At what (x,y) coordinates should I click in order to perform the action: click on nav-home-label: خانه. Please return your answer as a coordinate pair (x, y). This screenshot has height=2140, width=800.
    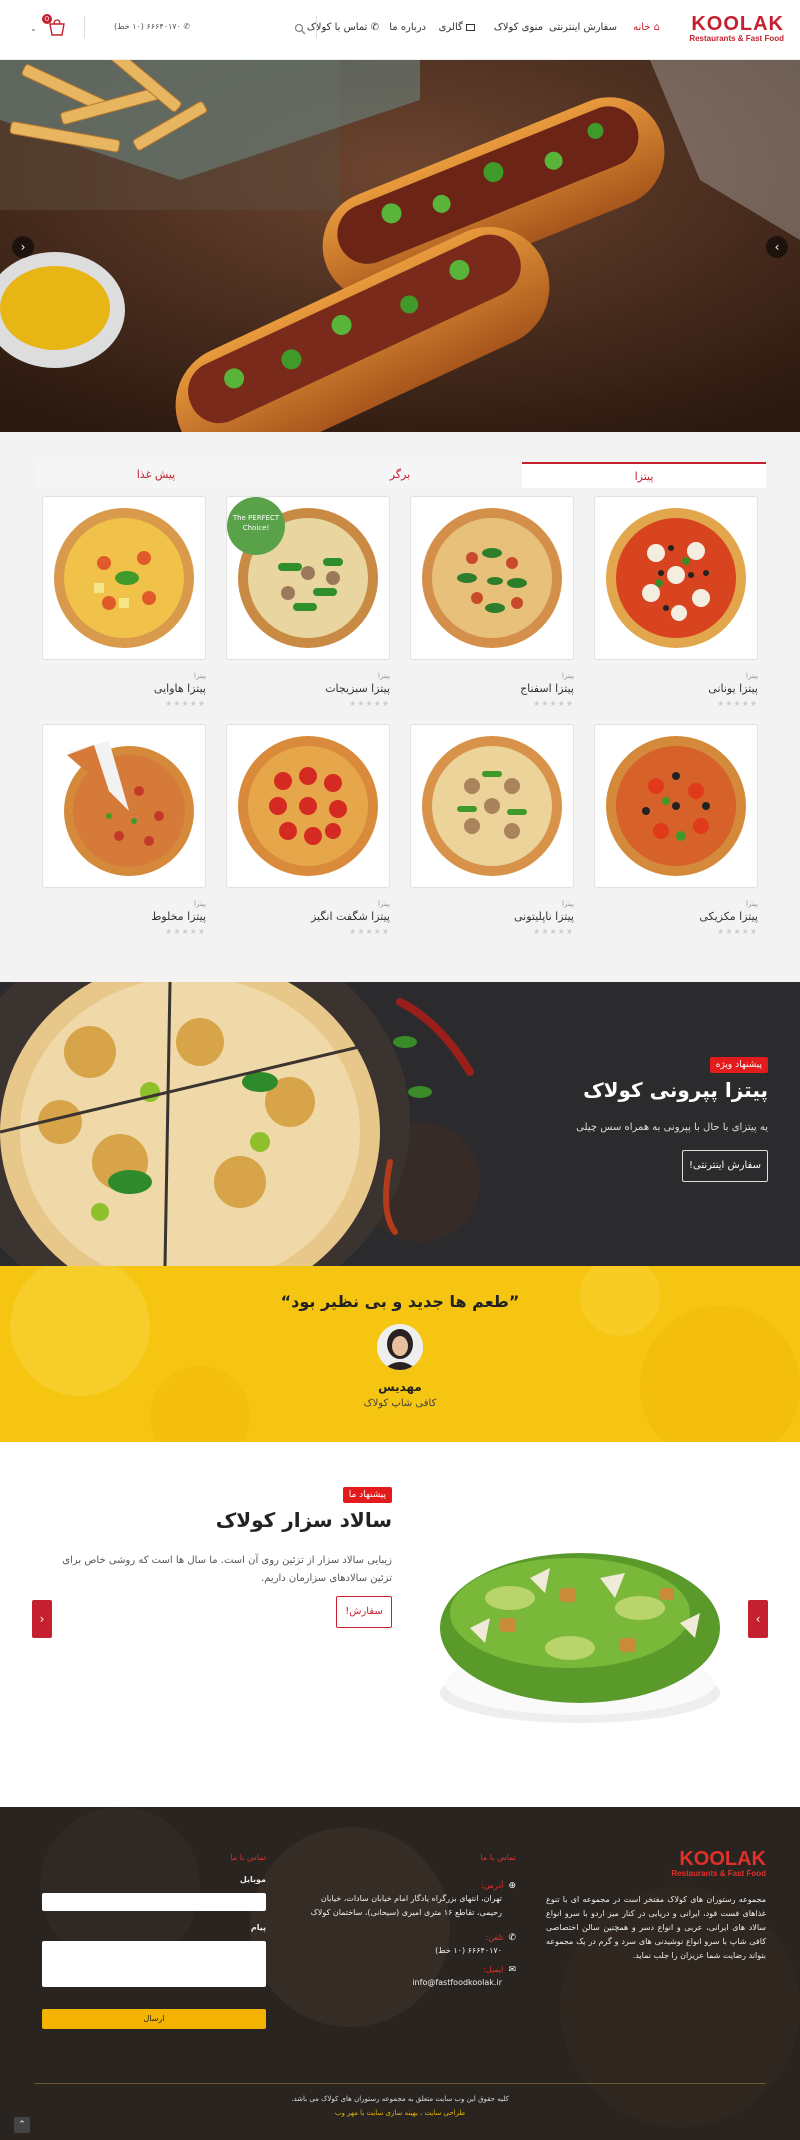
    Looking at the image, I should click on (642, 27).